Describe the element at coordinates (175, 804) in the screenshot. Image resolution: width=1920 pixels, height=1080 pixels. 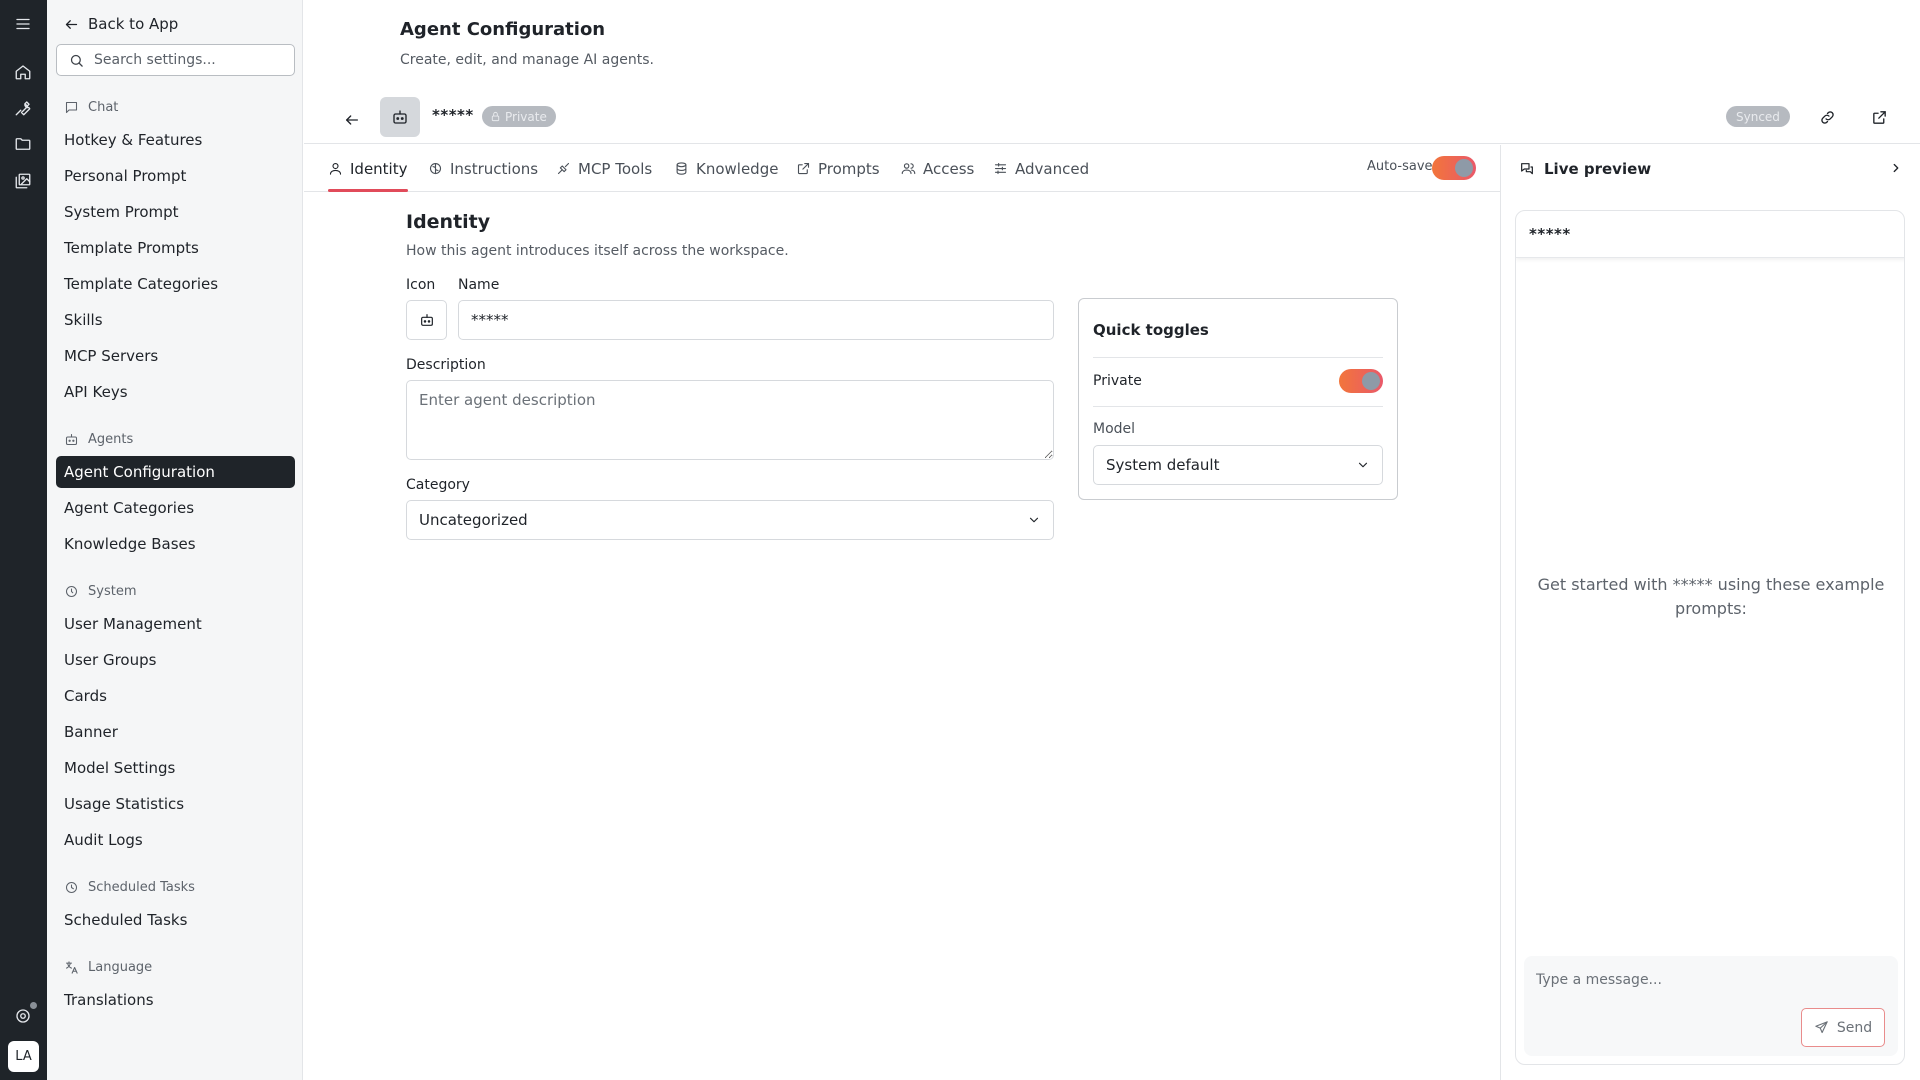
I see `sidebar-item-usage-statistics: Usage Statistics` at that location.